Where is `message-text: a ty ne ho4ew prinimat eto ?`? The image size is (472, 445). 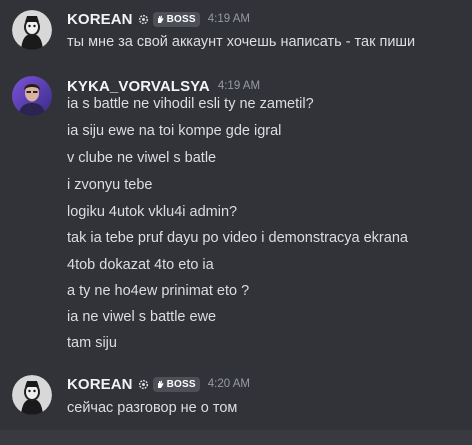 message-text: a ty ne ho4ew prinimat eto ? is located at coordinates (158, 291).